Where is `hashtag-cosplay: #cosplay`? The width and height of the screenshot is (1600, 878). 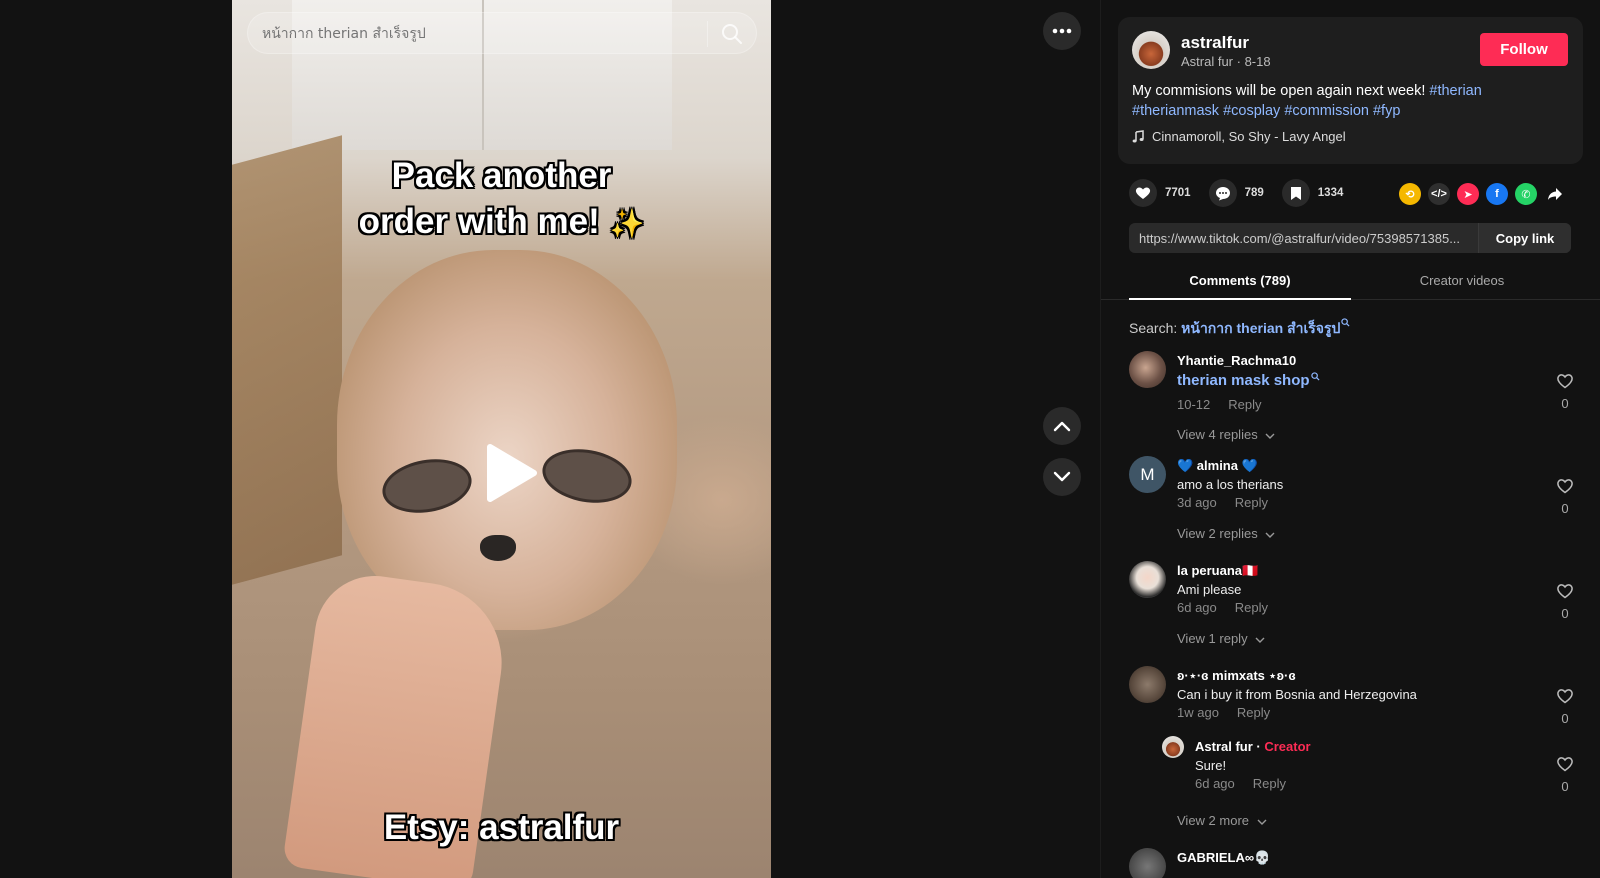
hashtag-cosplay: #cosplay is located at coordinates (1251, 111).